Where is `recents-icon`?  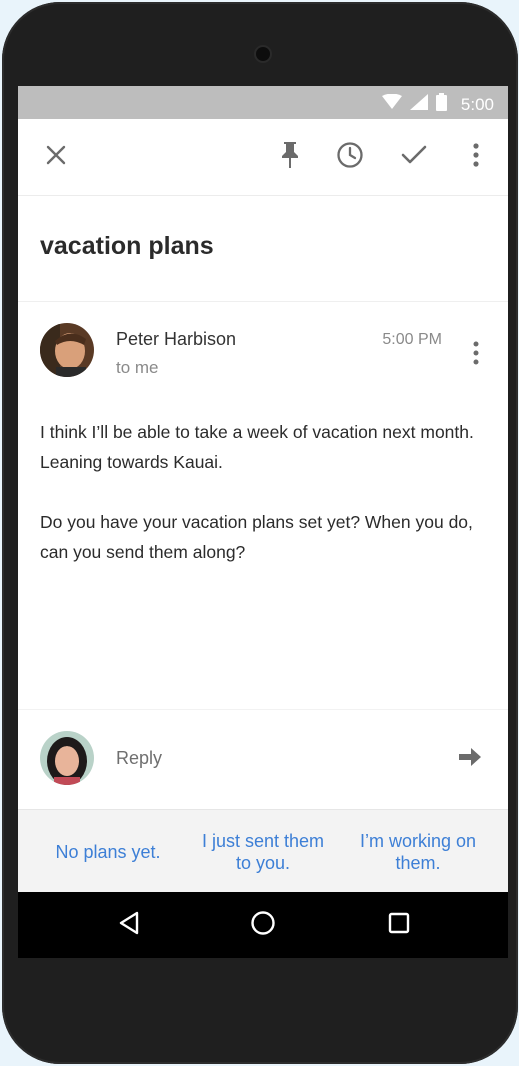
recents-icon is located at coordinates (399, 925).